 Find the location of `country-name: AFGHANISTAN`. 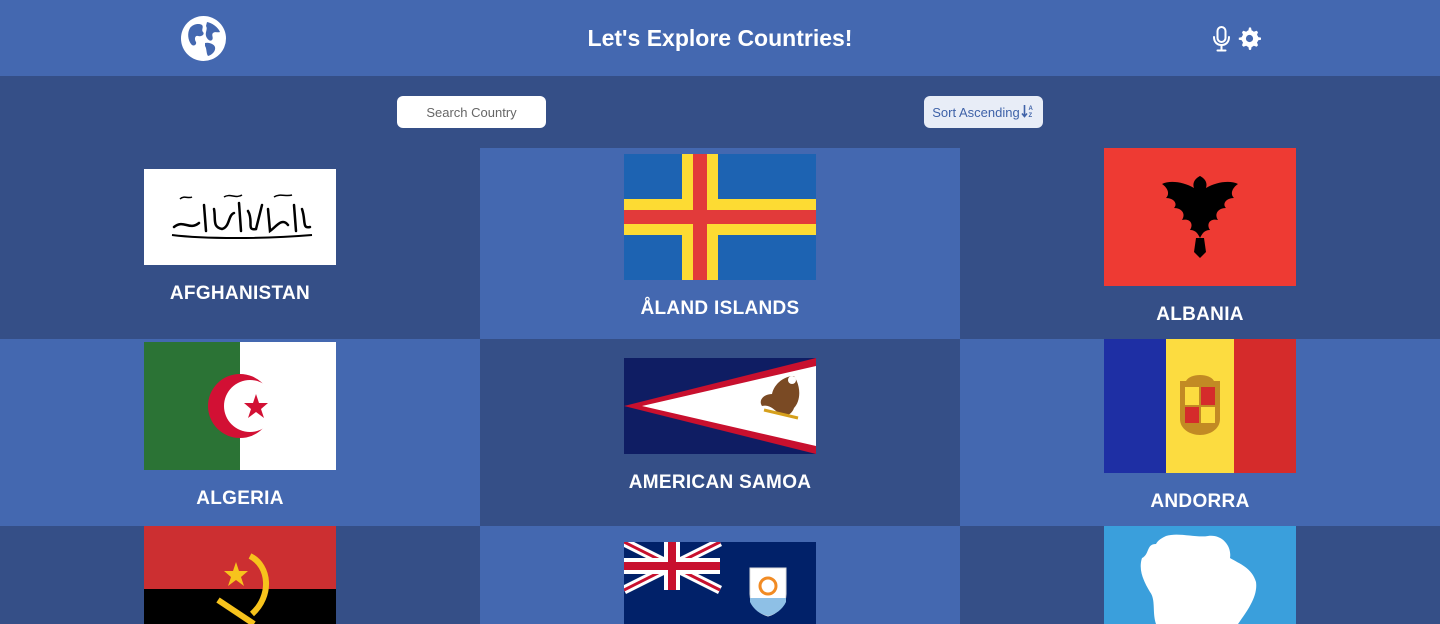

country-name: AFGHANISTAN is located at coordinates (240, 293).